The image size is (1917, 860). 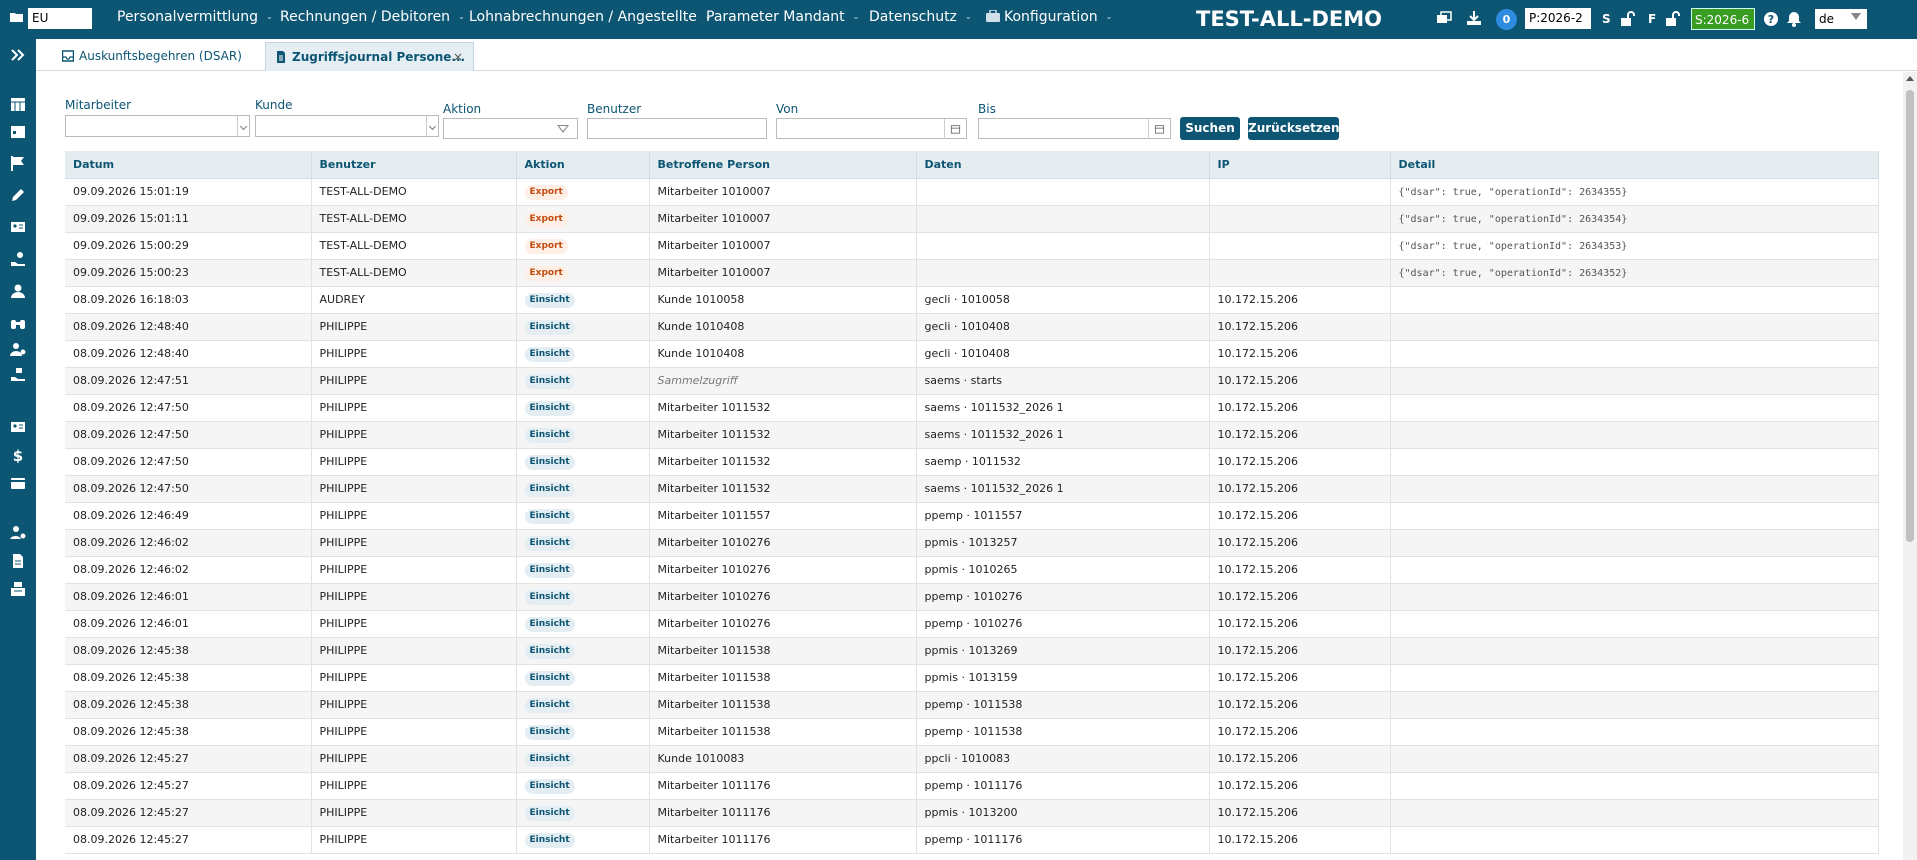 I want to click on calendar-grid-icon, so click(x=18, y=104).